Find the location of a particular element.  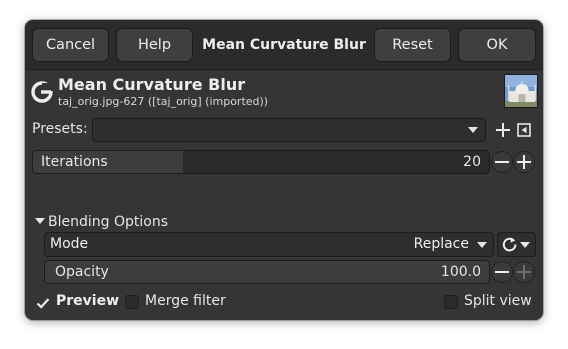

gimp-g-icon is located at coordinates (42, 92).